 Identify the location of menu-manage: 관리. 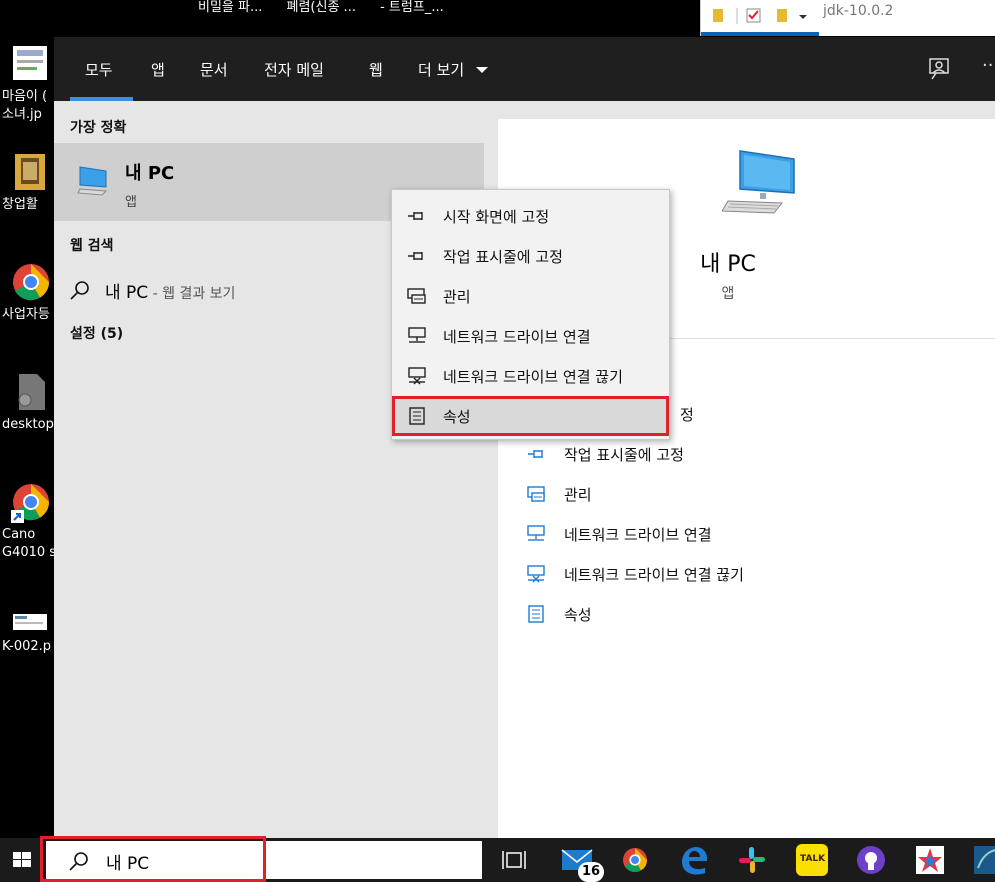
(530, 296).